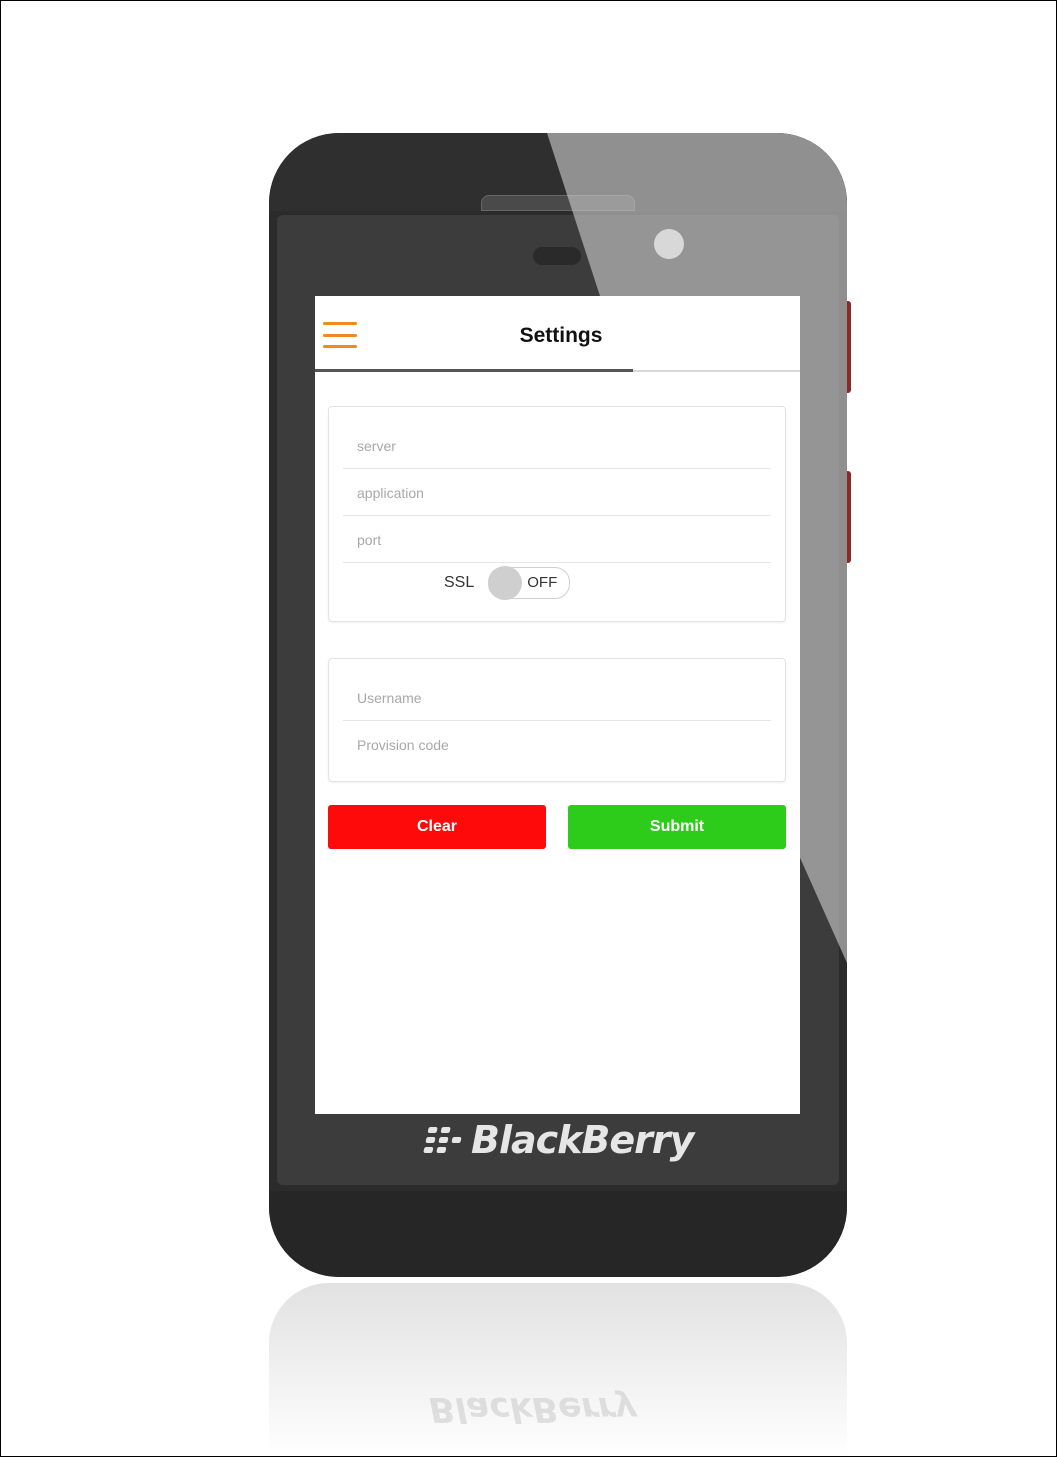 This screenshot has height=1457, width=1057. Describe the element at coordinates (443, 1140) in the screenshot. I see `blackberry-logo-icon` at that location.